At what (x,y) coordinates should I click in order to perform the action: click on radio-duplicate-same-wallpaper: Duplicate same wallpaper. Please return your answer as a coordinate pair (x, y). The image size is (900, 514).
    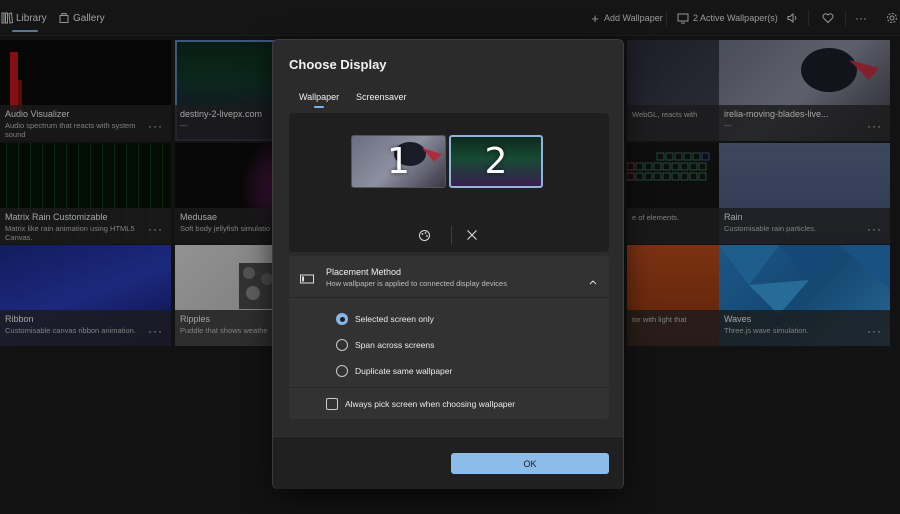
    Looking at the image, I should click on (394, 371).